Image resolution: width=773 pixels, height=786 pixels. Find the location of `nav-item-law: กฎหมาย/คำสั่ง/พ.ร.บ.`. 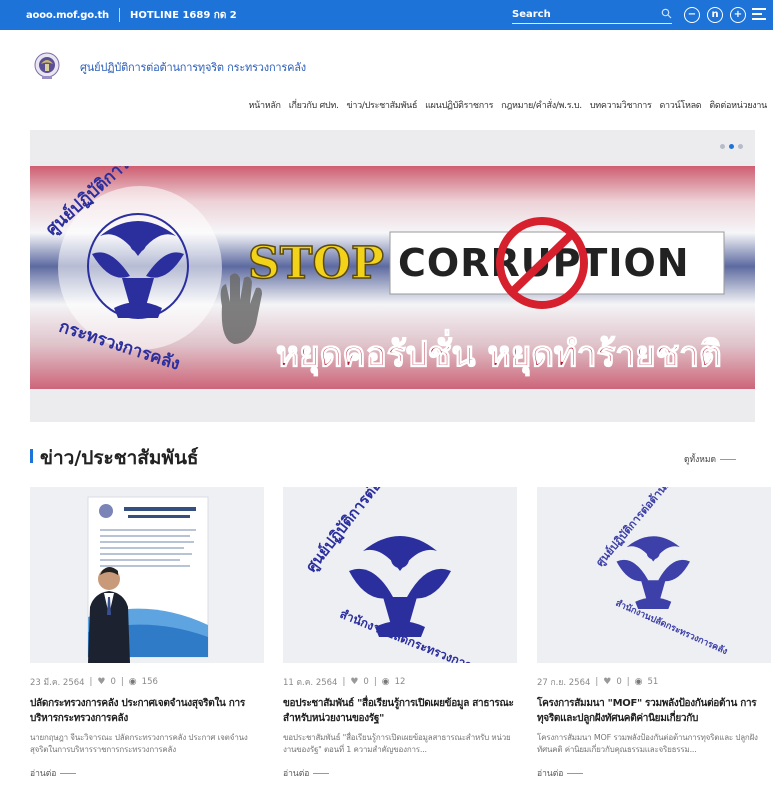

nav-item-law: กฎหมาย/คำสั่ง/พ.ร.บ. is located at coordinates (541, 105).